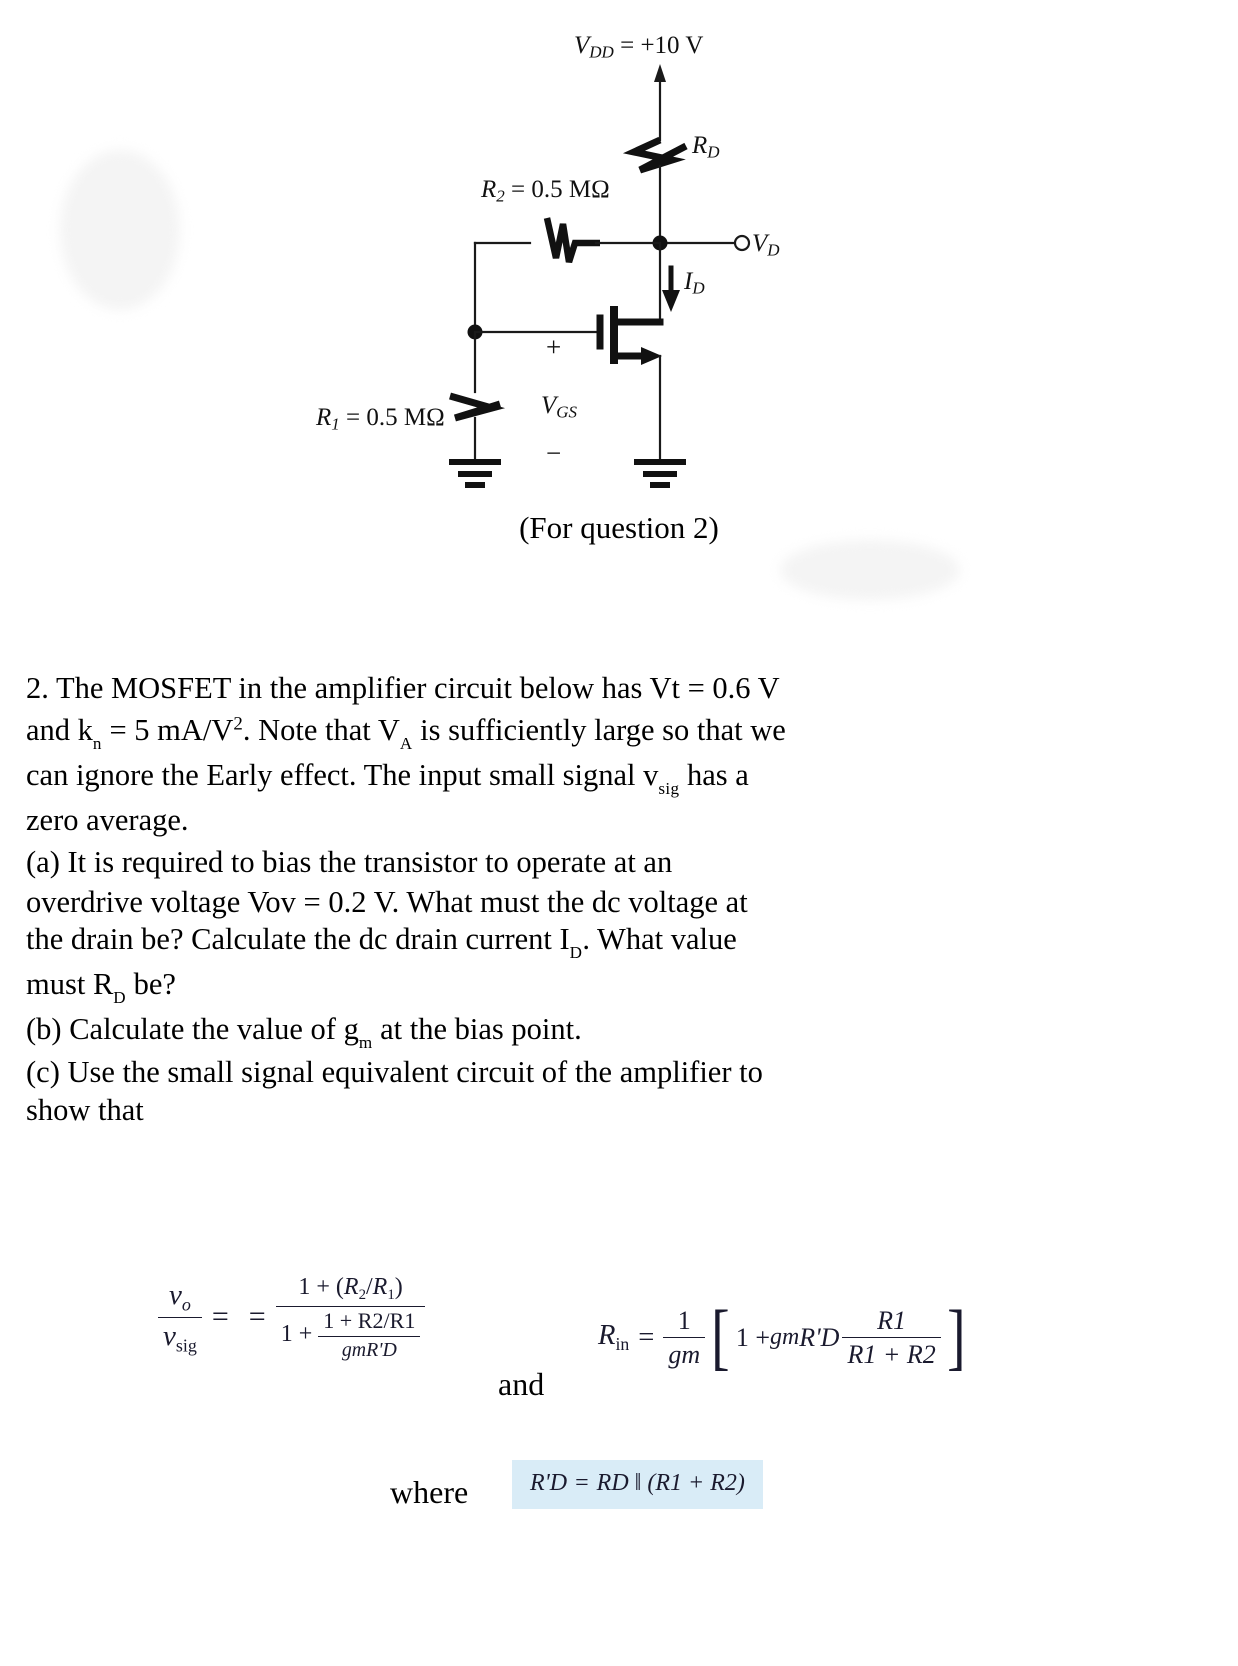 Image resolution: width=1238 pixels, height=1666 pixels. I want to click on label-r1: R1 = 0.5 MΩ, so click(380, 419).